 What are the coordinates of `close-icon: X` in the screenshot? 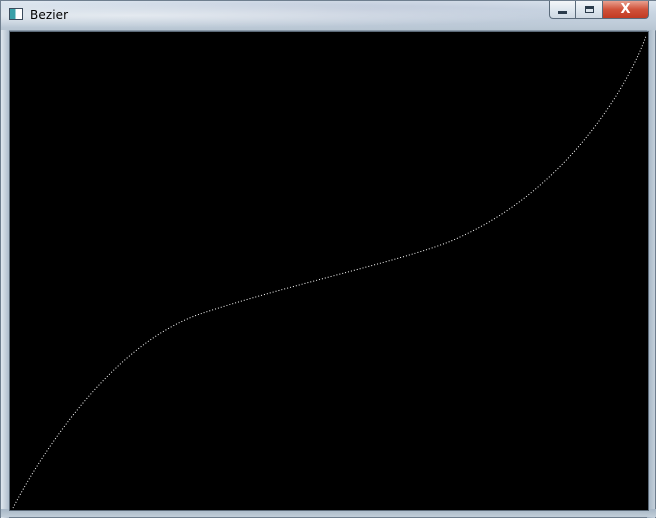 It's located at (625, 9).